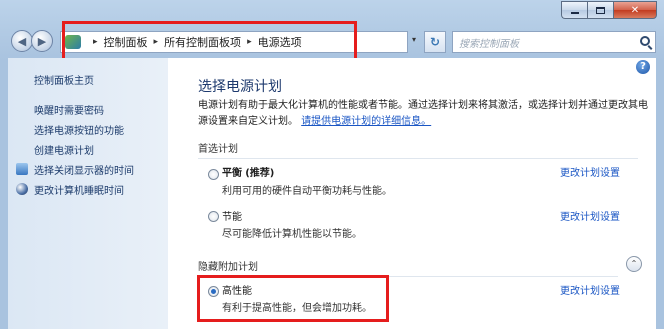  I want to click on forward-button: ▶, so click(42, 41).